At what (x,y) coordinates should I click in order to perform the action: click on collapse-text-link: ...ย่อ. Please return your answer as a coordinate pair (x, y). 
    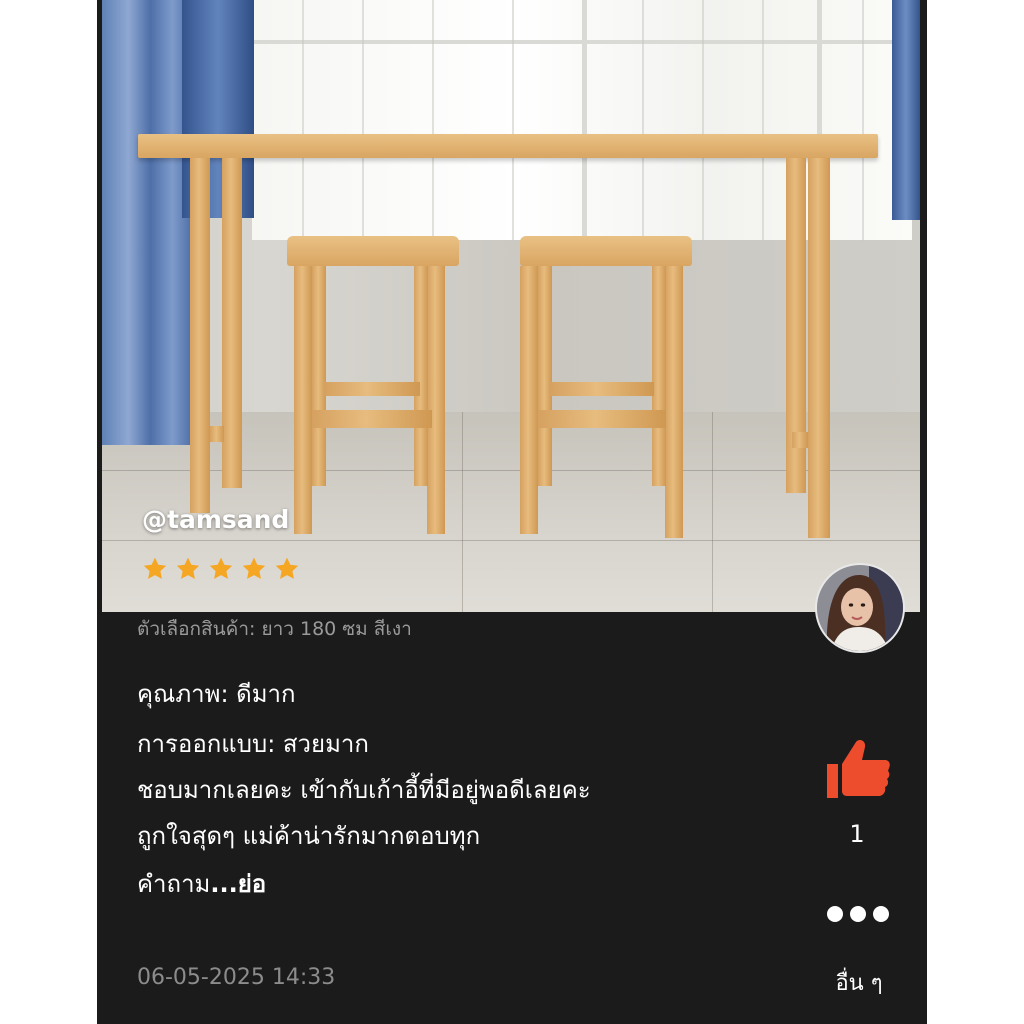
    Looking at the image, I should click on (238, 884).